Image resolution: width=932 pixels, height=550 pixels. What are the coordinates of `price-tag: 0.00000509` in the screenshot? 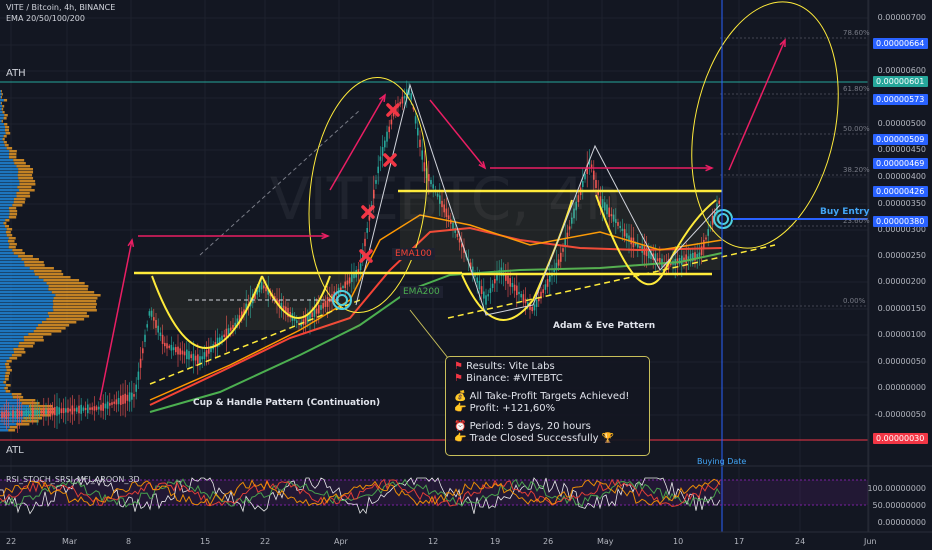 It's located at (900, 139).